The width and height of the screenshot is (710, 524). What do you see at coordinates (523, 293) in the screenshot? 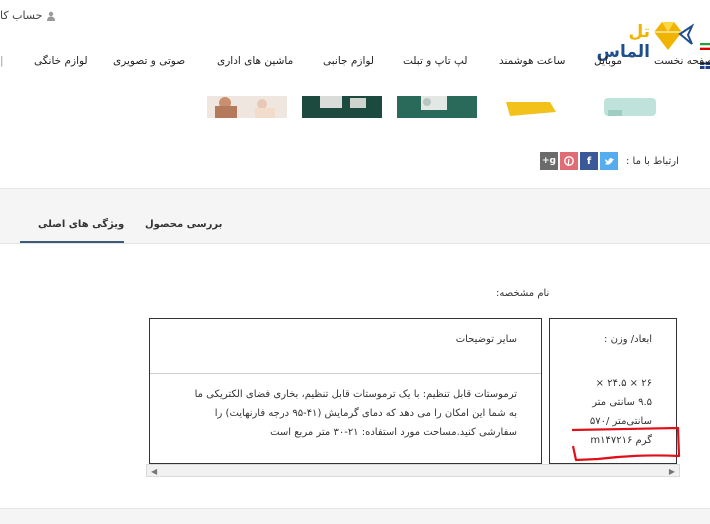
I see `spec-name-label: نام مشخصه:` at bounding box center [523, 293].